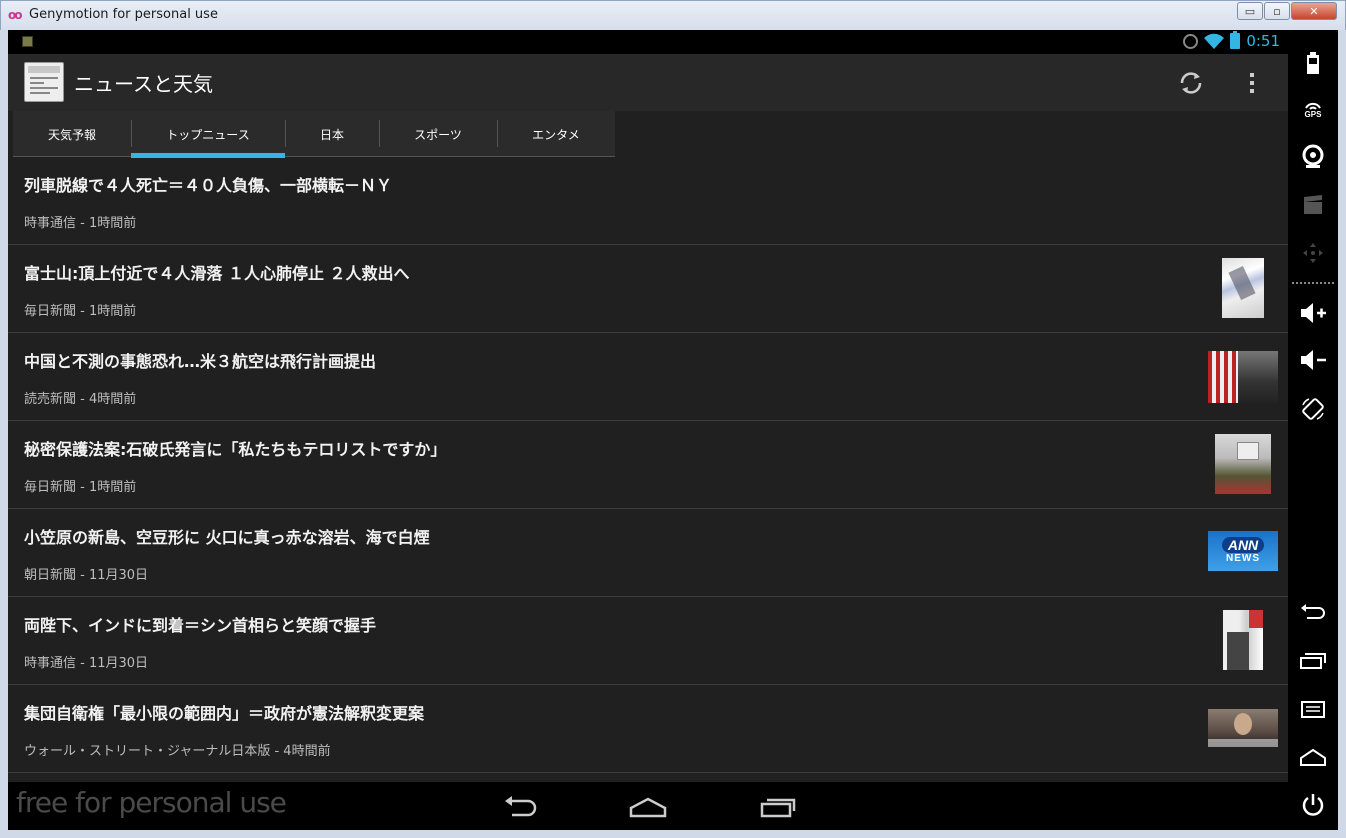 The height and width of the screenshot is (838, 1346). I want to click on volume-up-icon, so click(1313, 313).